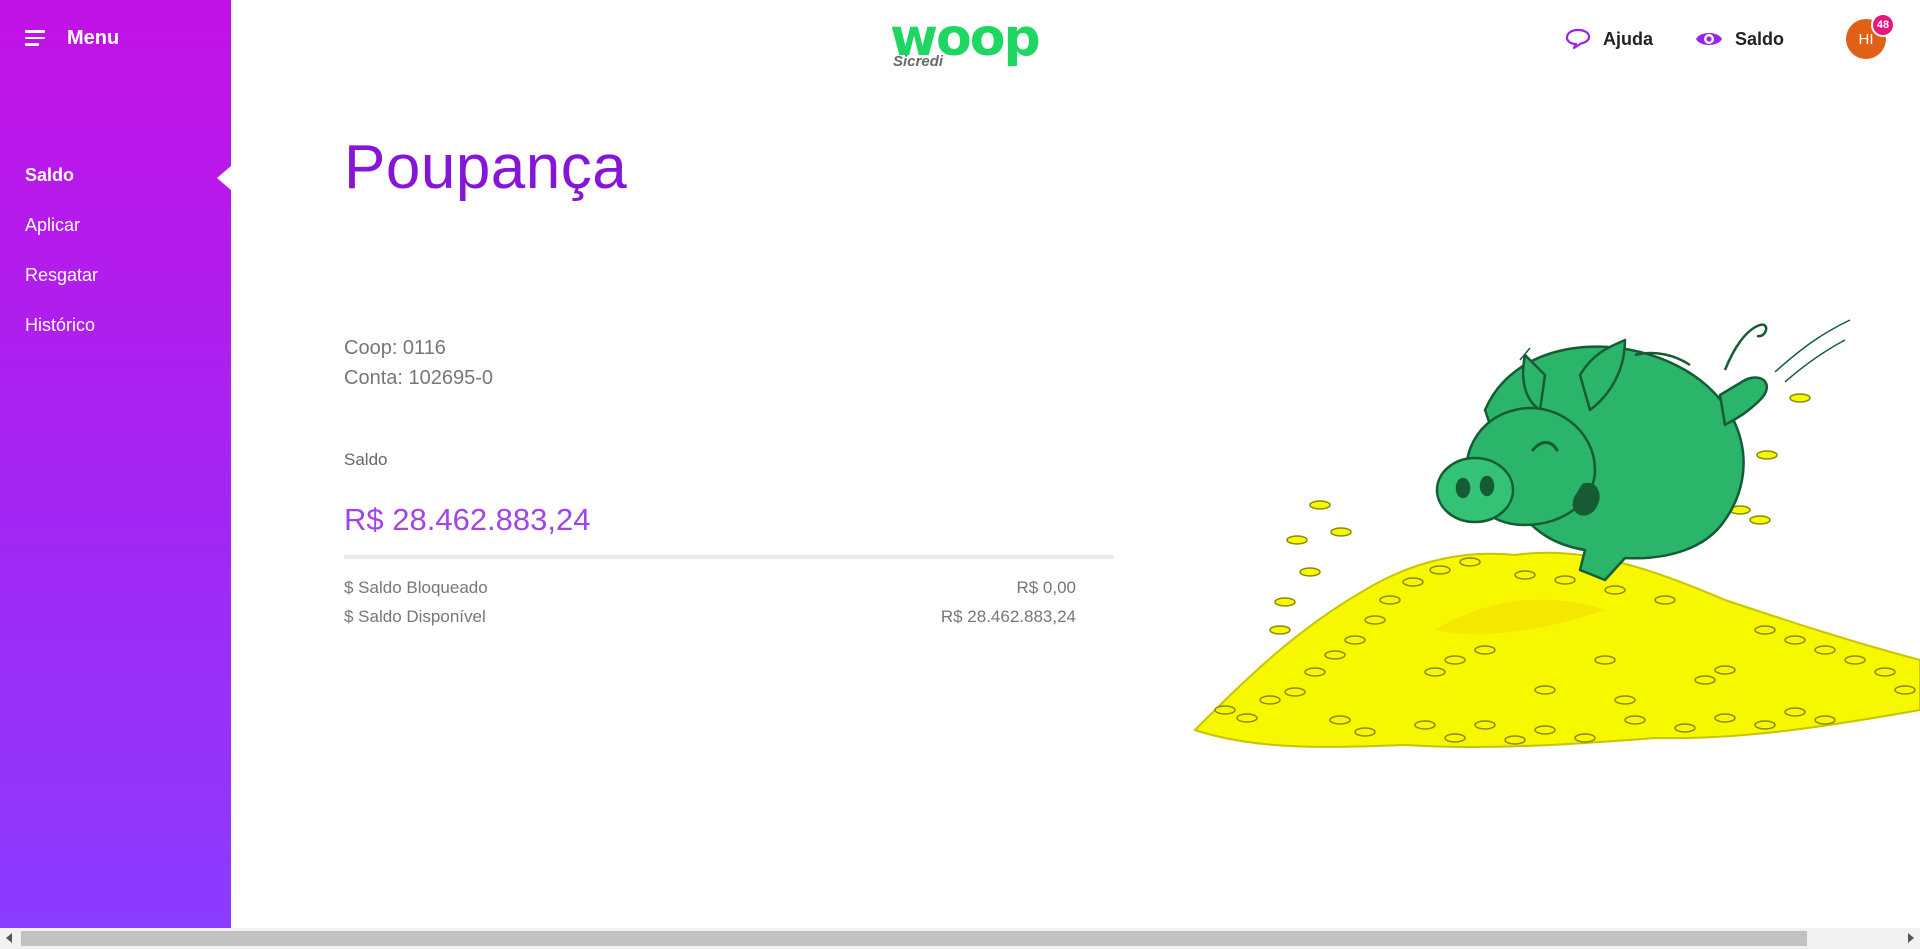  I want to click on page-title: Poupança, so click(486, 167).